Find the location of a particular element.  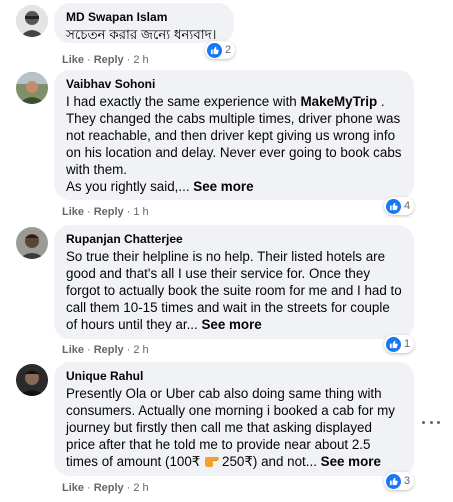

comment-author: Vaibhav Sohoni is located at coordinates (234, 84).